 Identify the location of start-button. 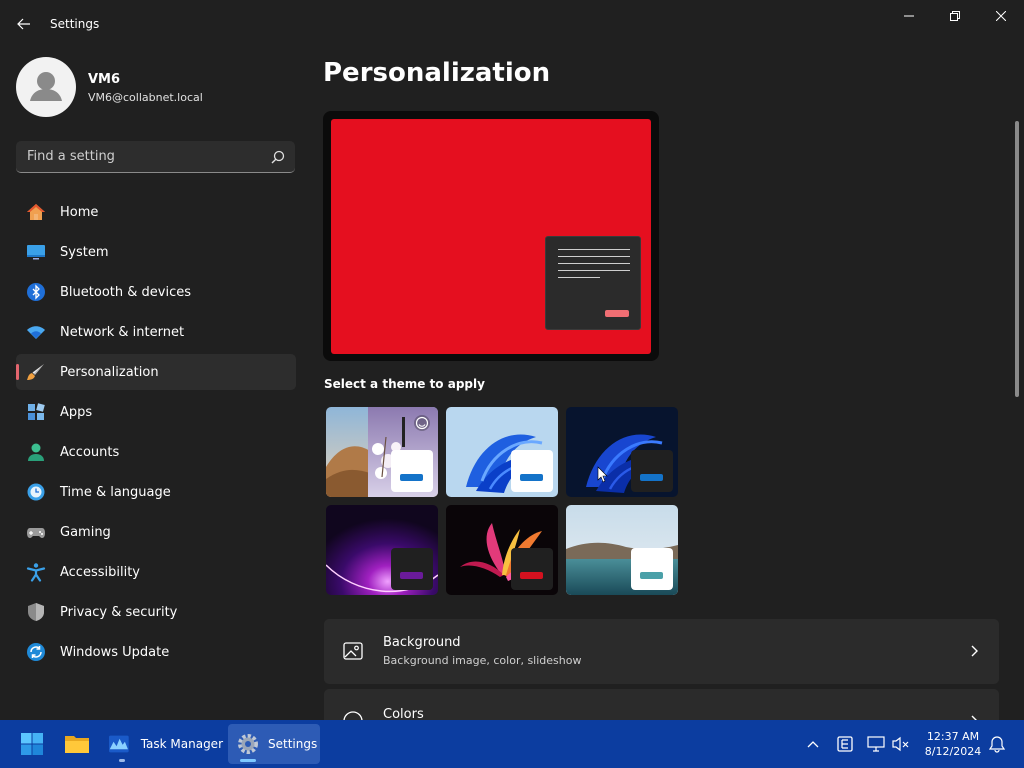
(32, 744).